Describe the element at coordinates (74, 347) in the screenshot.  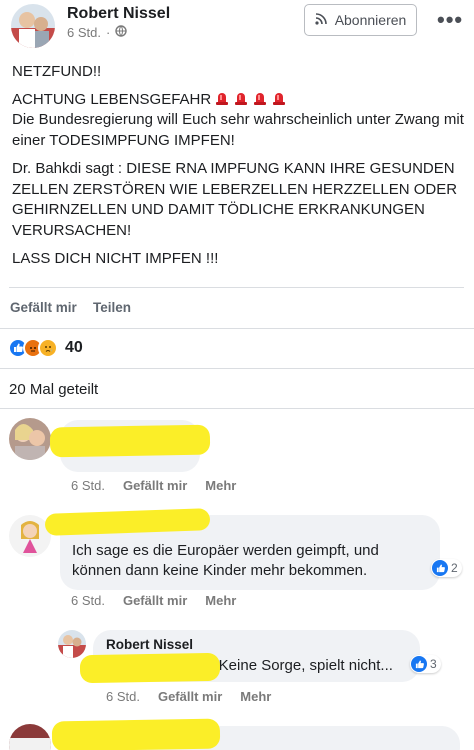
I see `reaction-count: 40` at that location.